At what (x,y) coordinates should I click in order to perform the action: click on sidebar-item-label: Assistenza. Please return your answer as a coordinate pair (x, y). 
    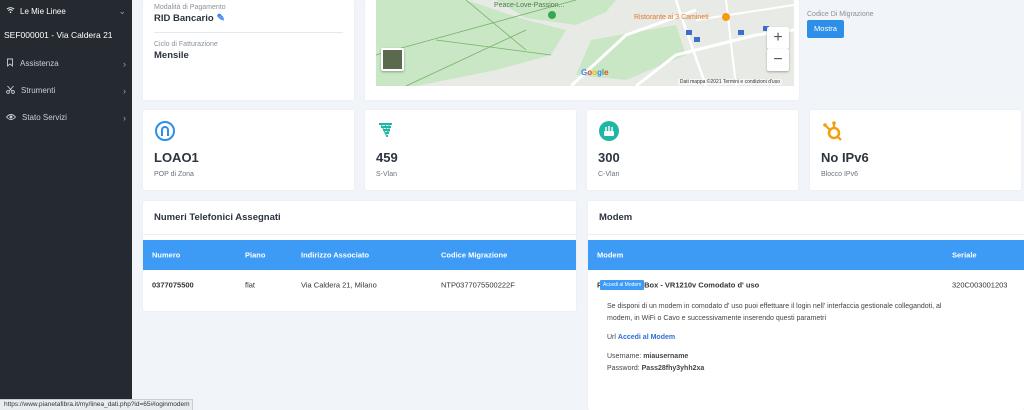
    Looking at the image, I should click on (39, 63).